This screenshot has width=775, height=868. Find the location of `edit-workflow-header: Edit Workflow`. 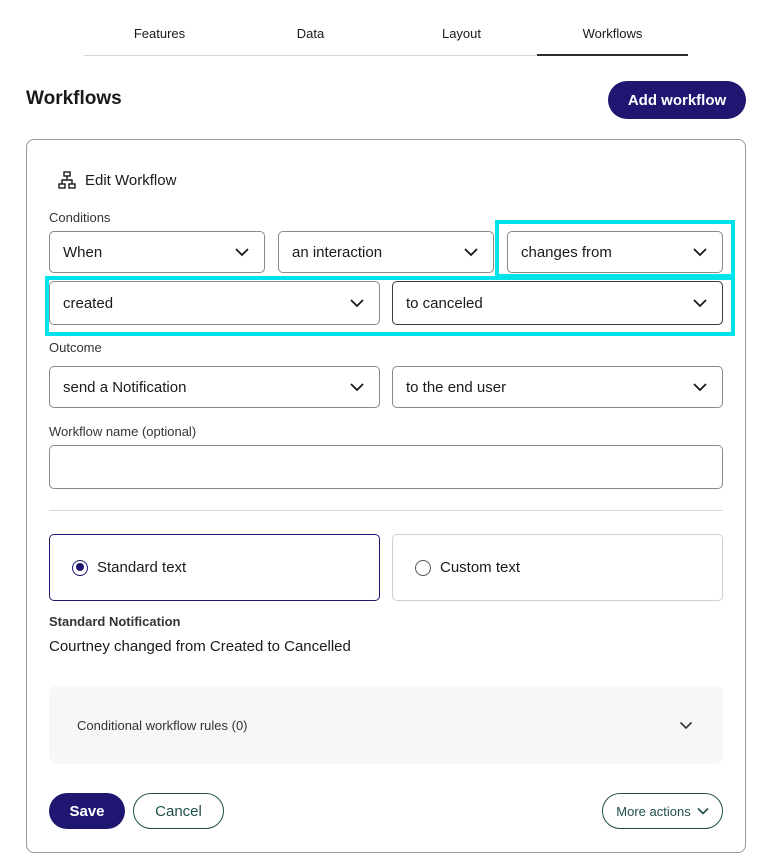

edit-workflow-header: Edit Workflow is located at coordinates (116, 180).